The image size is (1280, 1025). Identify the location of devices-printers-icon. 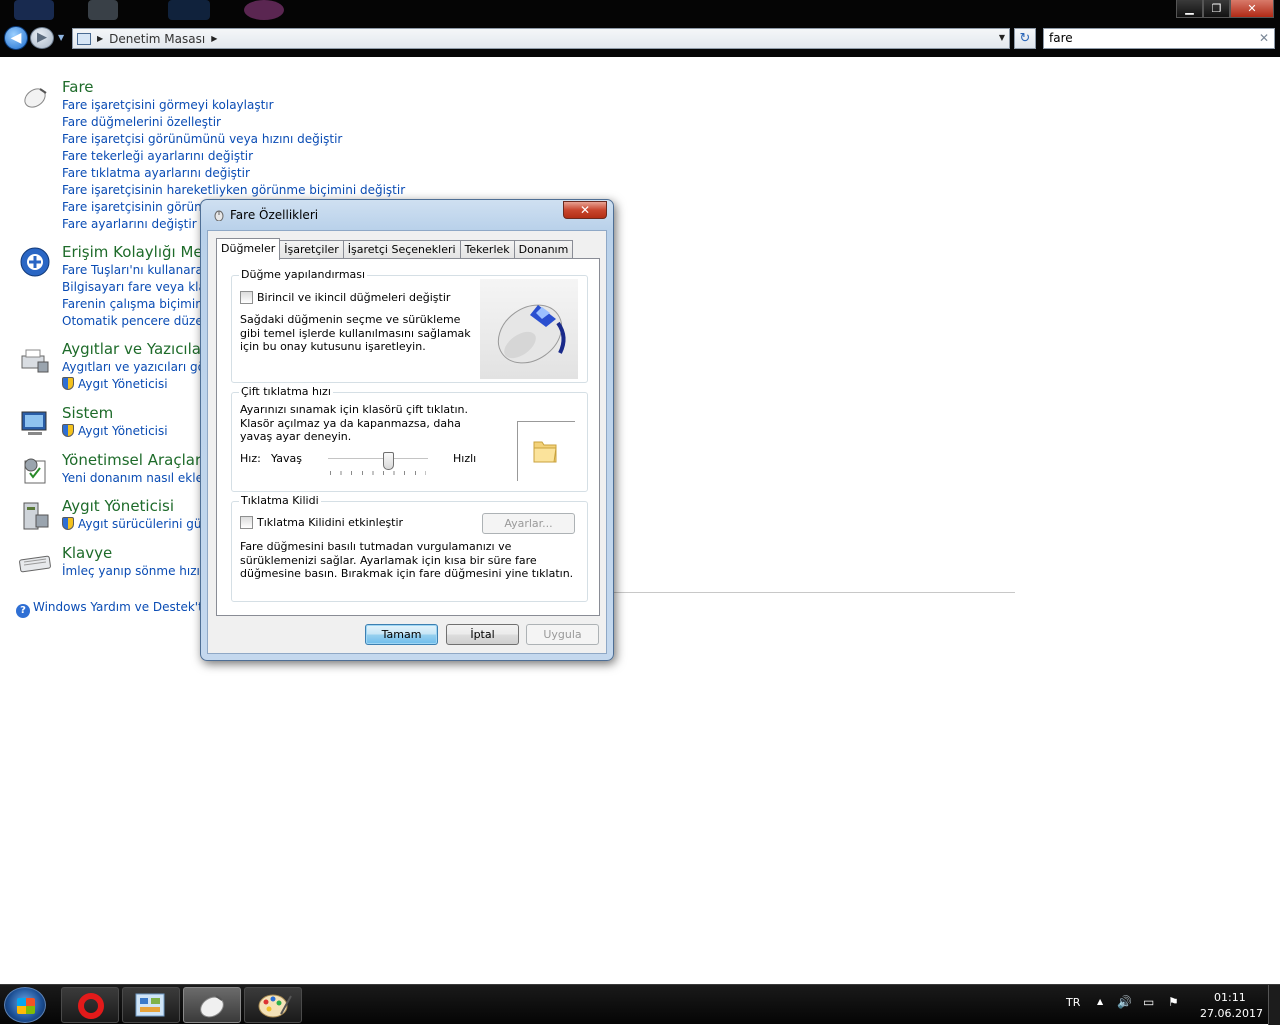
(35, 359).